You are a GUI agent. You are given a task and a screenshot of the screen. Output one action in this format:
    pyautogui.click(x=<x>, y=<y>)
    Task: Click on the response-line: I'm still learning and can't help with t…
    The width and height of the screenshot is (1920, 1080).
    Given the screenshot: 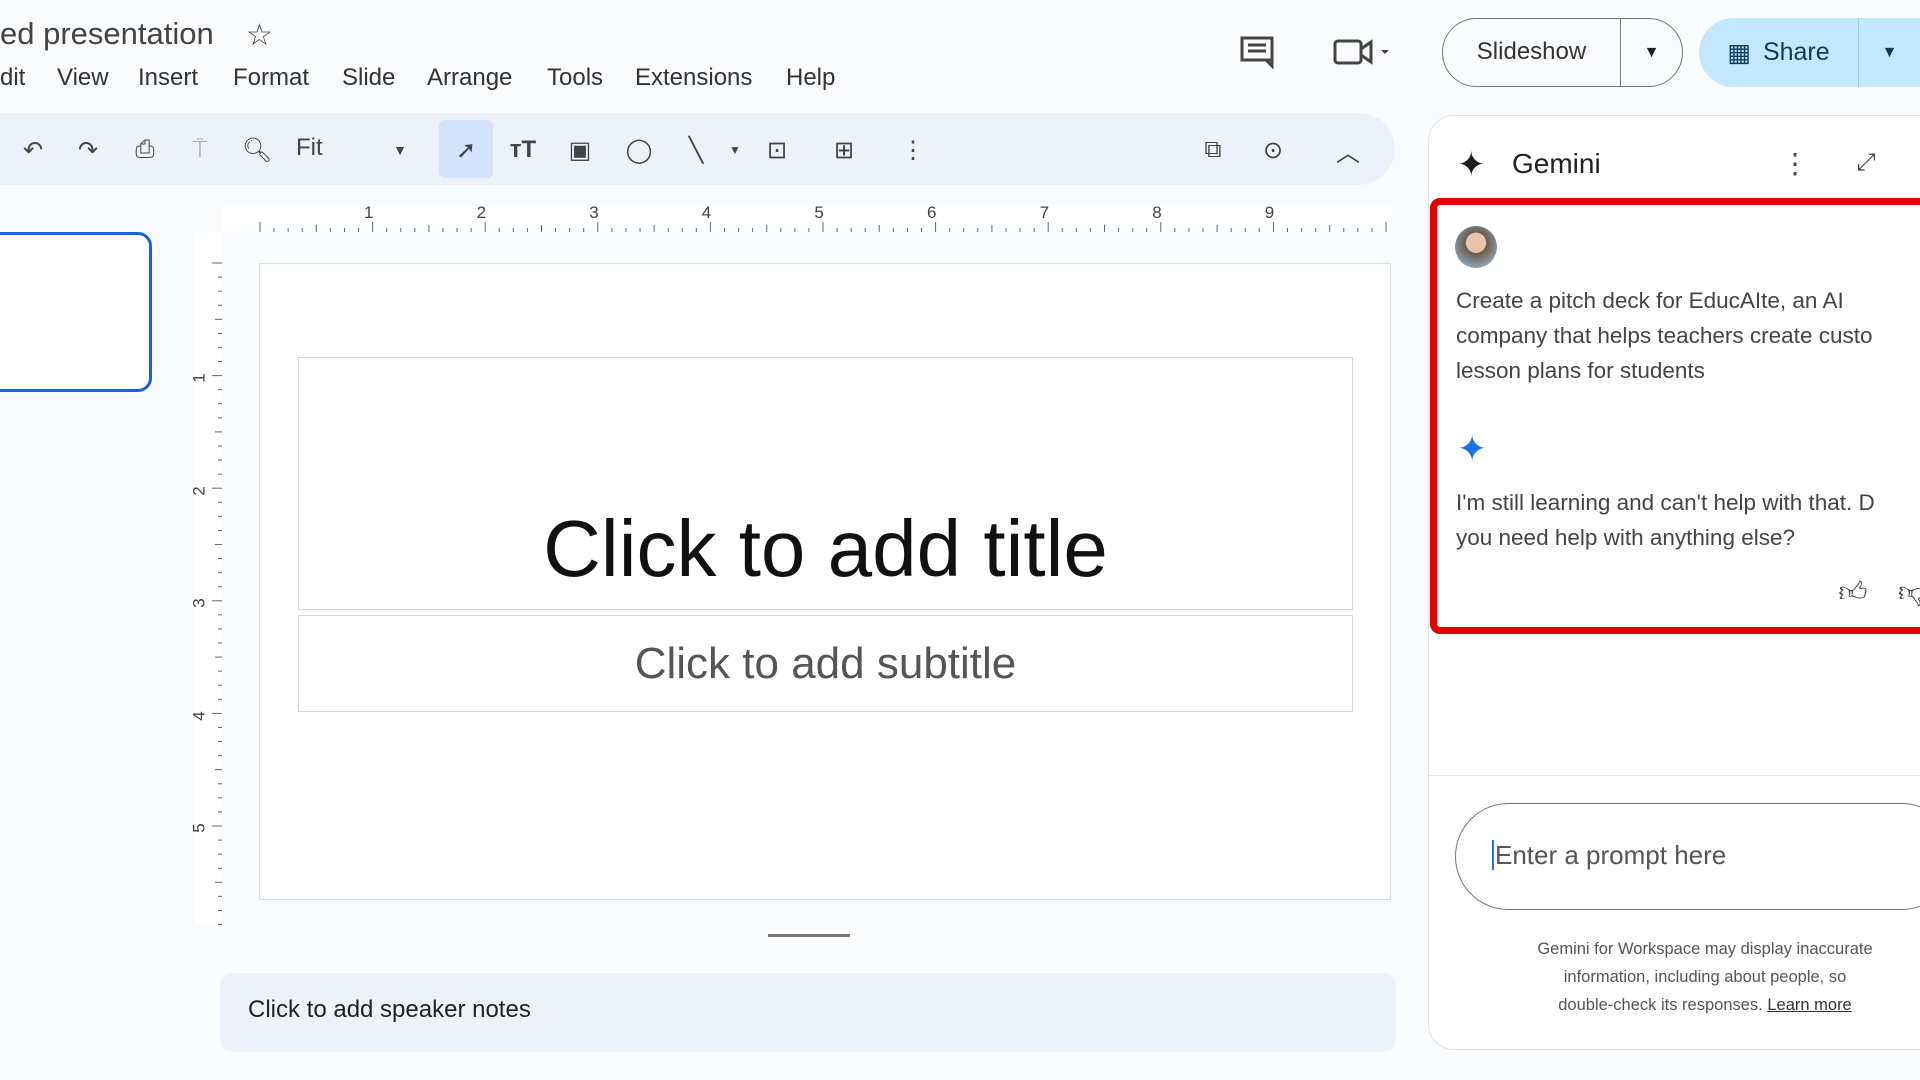 What is the action you would take?
    pyautogui.click(x=1665, y=502)
    